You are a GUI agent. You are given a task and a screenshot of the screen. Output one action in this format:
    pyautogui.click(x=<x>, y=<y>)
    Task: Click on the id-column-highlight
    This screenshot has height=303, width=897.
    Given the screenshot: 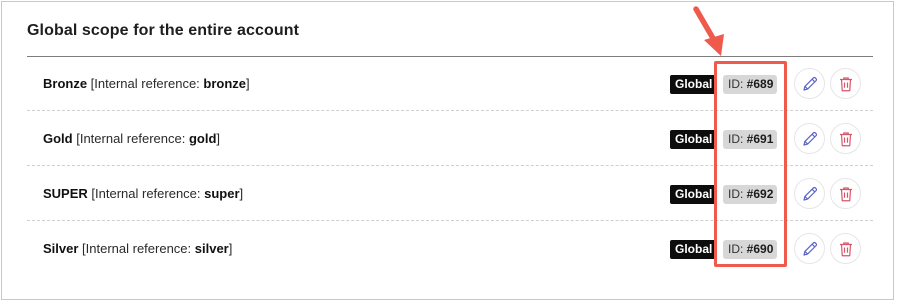 What is the action you would take?
    pyautogui.click(x=750, y=164)
    